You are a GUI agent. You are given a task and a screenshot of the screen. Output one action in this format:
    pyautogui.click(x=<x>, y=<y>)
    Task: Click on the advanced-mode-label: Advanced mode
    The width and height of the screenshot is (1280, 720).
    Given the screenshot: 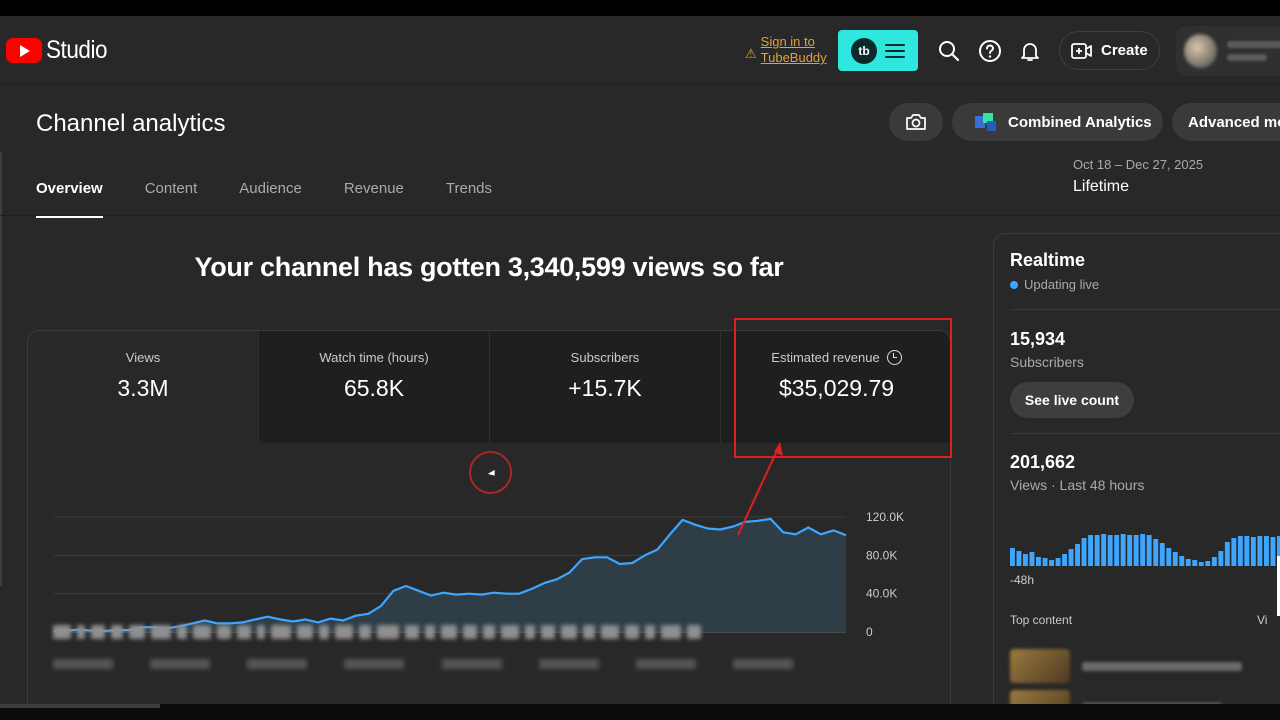 What is the action you would take?
    pyautogui.click(x=1234, y=122)
    